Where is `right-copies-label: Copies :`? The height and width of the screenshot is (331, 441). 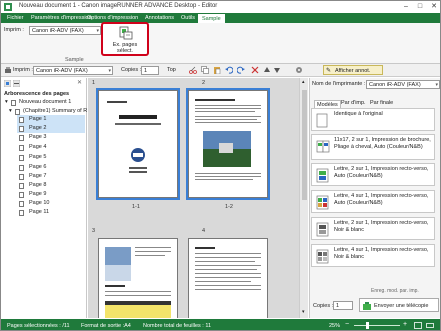
right-copies-label: Copies : is located at coordinates (323, 306).